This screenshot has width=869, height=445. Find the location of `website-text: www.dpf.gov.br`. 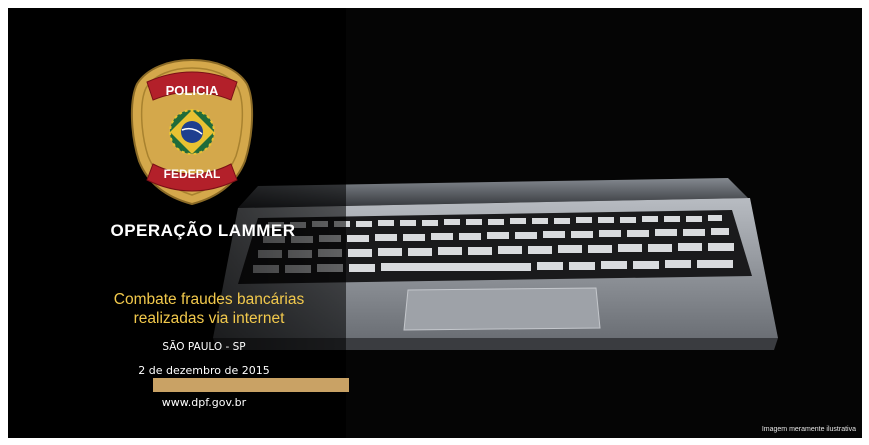

website-text: www.dpf.gov.br is located at coordinates (204, 402).